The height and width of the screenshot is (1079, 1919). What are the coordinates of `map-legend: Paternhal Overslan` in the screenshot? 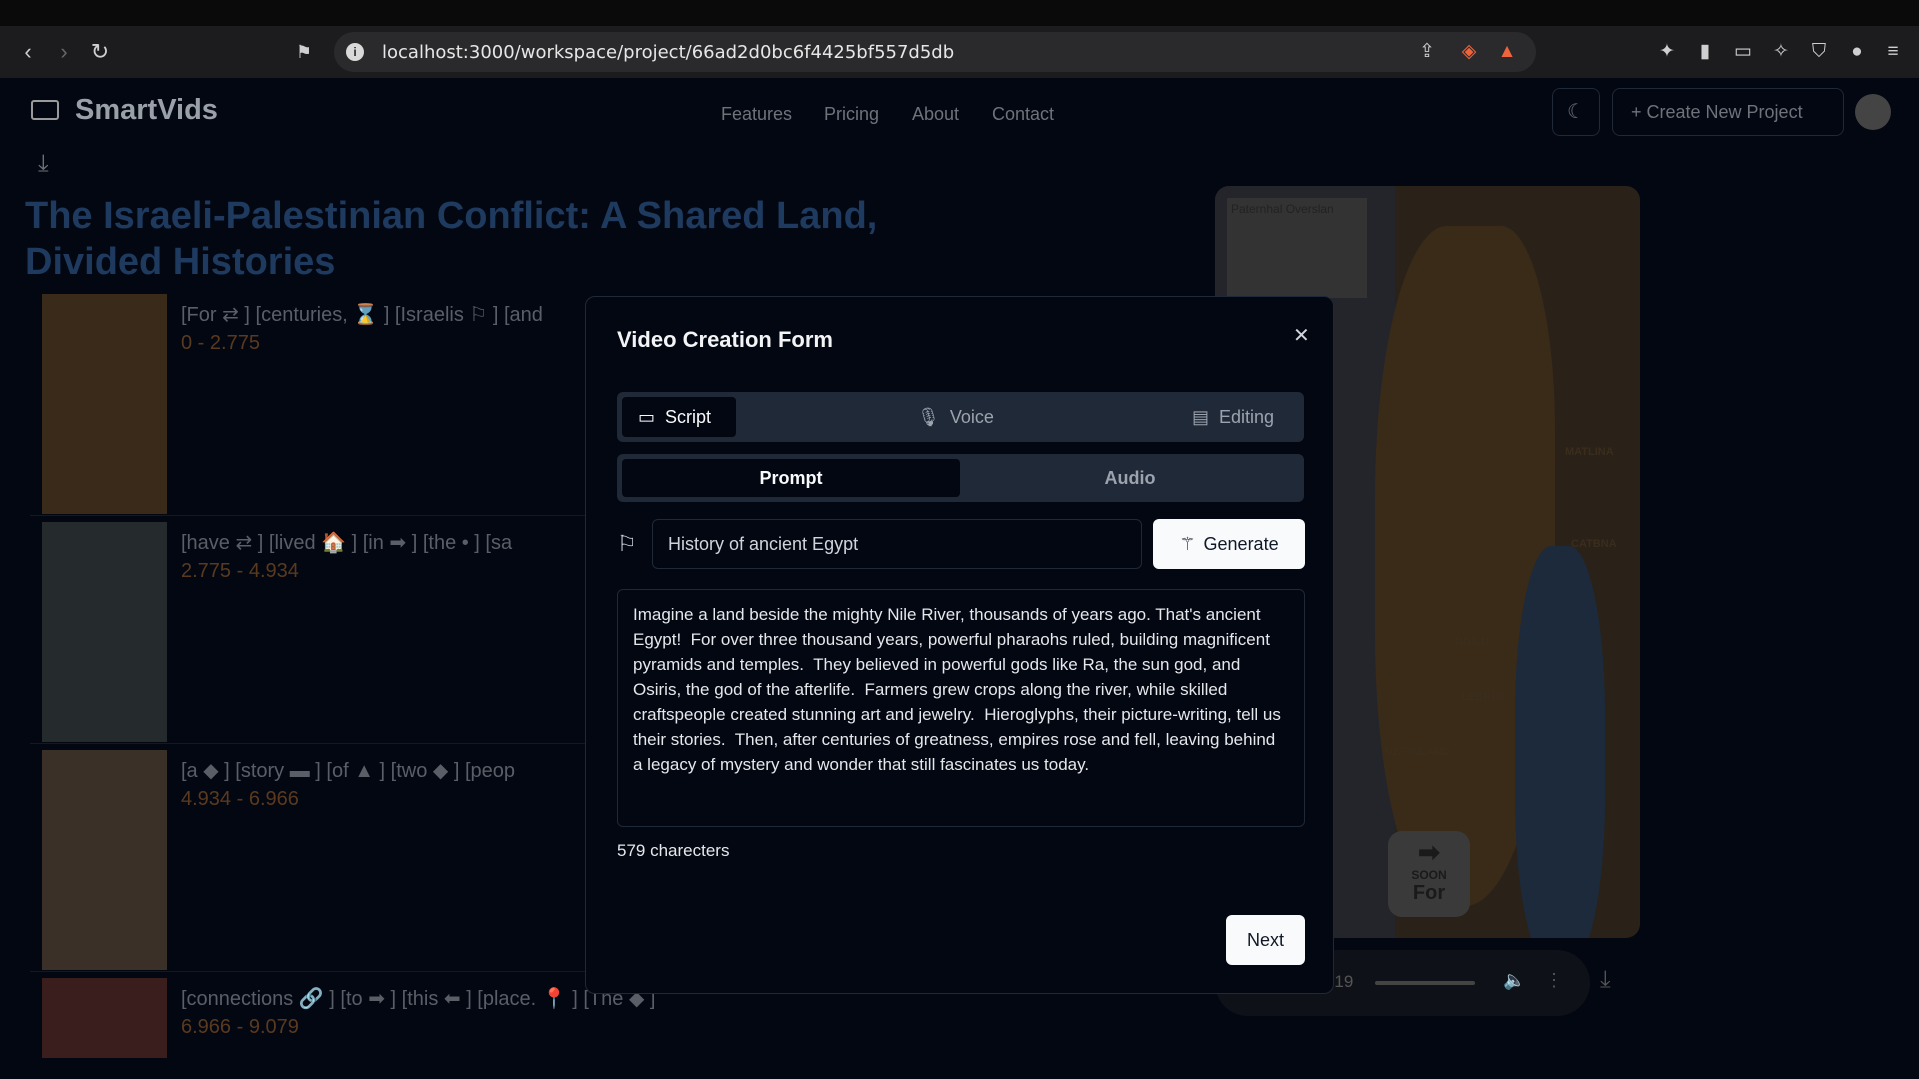 It's located at (1297, 248).